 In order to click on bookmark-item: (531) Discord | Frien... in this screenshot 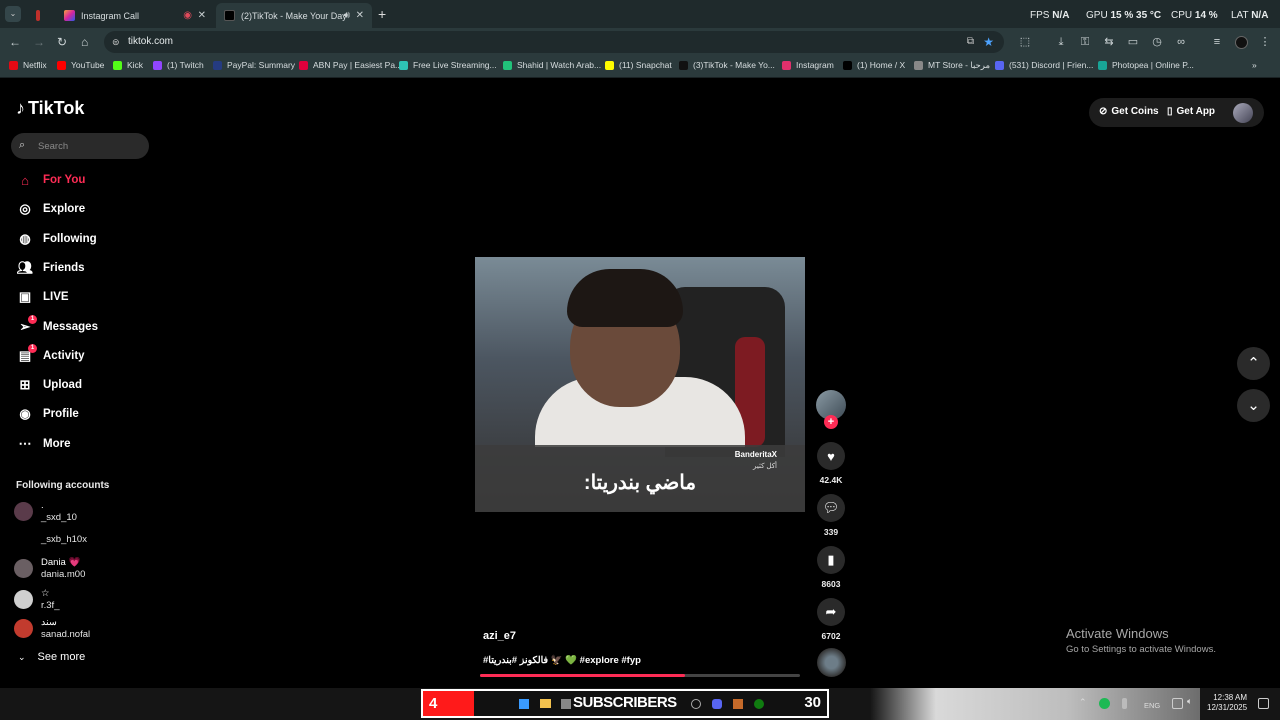, I will do `click(1044, 65)`.